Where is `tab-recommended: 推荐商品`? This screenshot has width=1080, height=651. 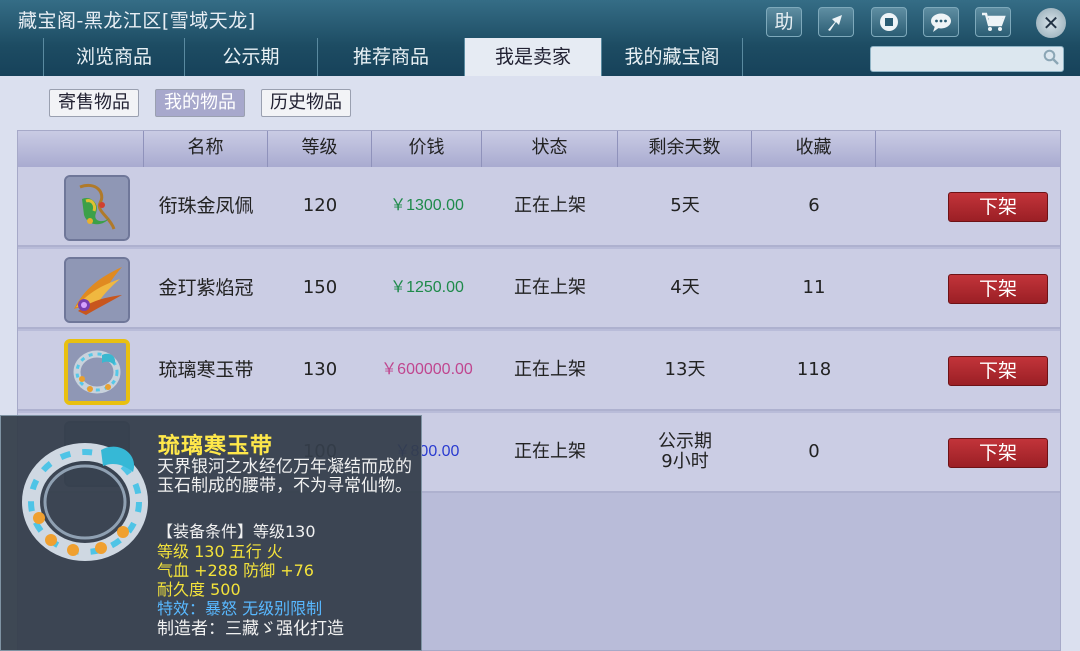 tab-recommended: 推荐商品 is located at coordinates (390, 57).